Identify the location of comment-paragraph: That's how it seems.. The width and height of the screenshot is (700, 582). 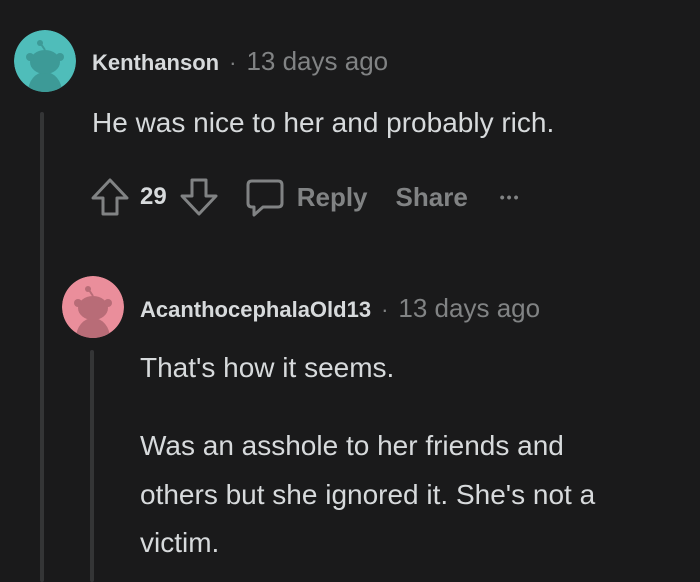
(267, 367).